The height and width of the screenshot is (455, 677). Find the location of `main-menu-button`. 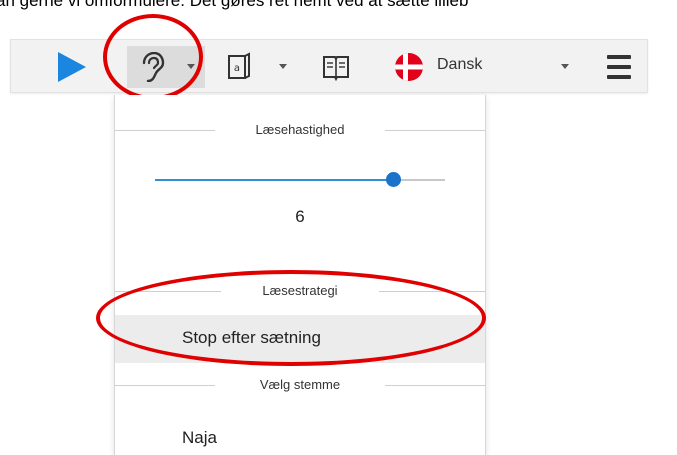

main-menu-button is located at coordinates (619, 67).